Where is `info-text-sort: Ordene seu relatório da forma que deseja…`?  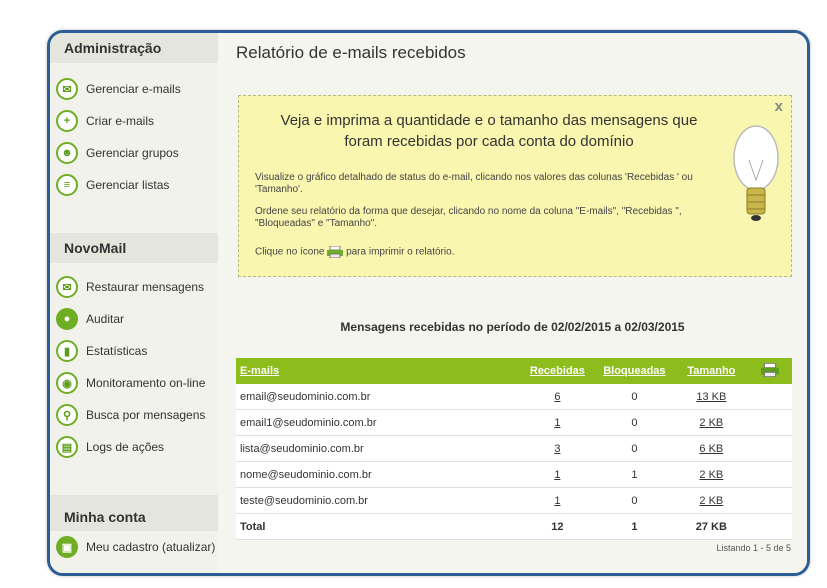
info-text-sort: Ordene seu relatório da forma que deseja… is located at coordinates (468, 217).